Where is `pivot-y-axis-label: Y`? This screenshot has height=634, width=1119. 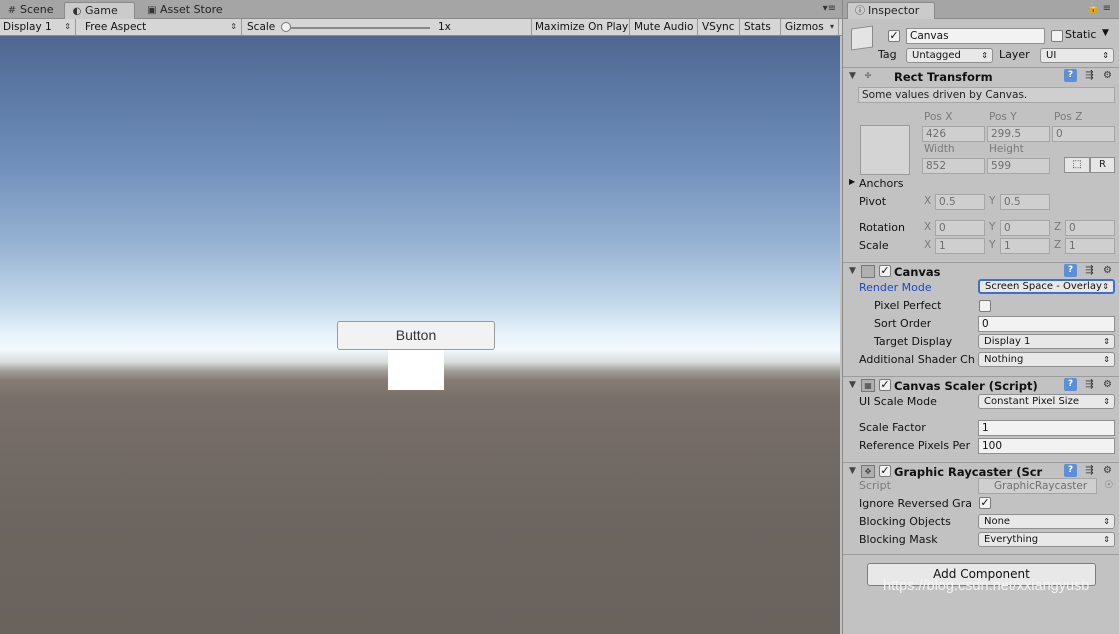
pivot-y-axis-label: Y is located at coordinates (992, 201).